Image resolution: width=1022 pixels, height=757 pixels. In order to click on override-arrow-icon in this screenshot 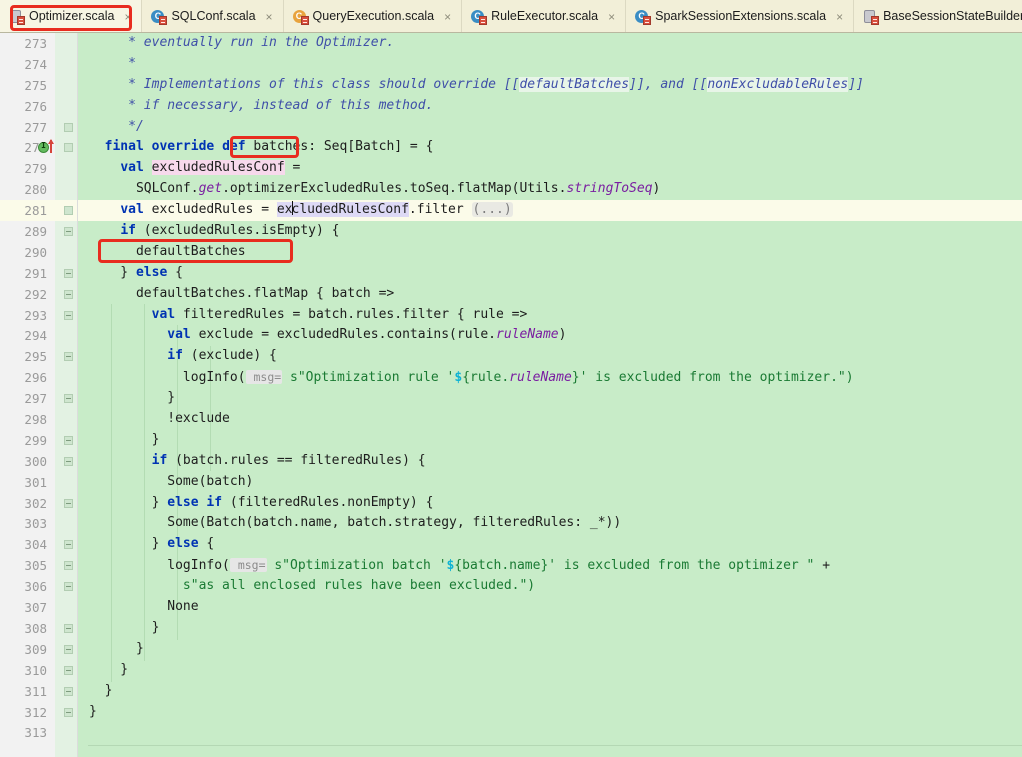, I will do `click(50, 146)`.